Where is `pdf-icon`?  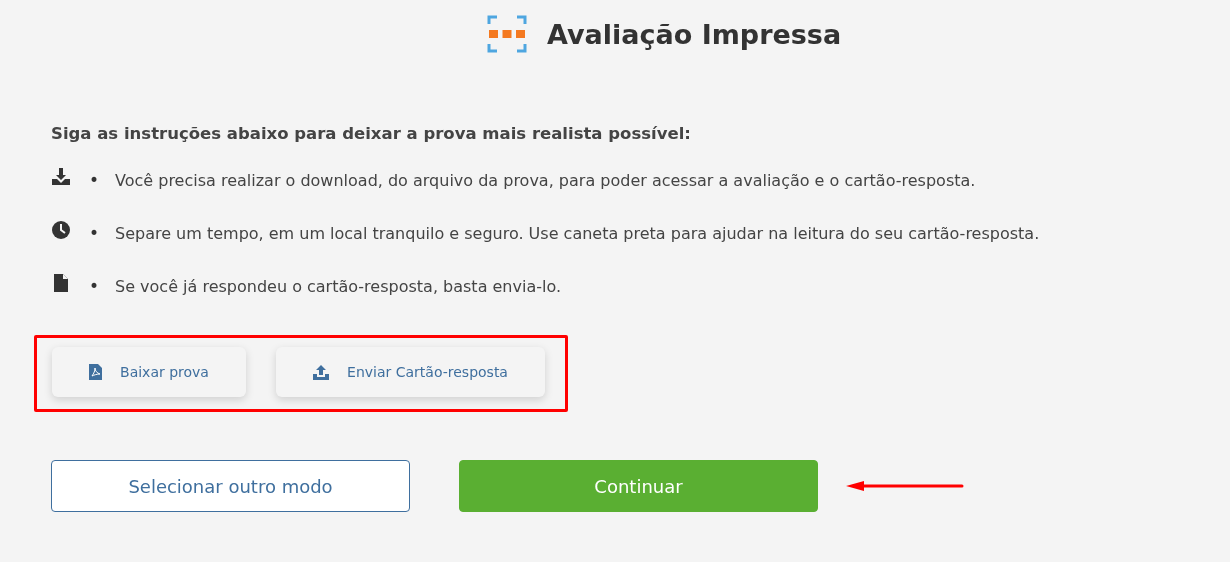 pdf-icon is located at coordinates (96, 372).